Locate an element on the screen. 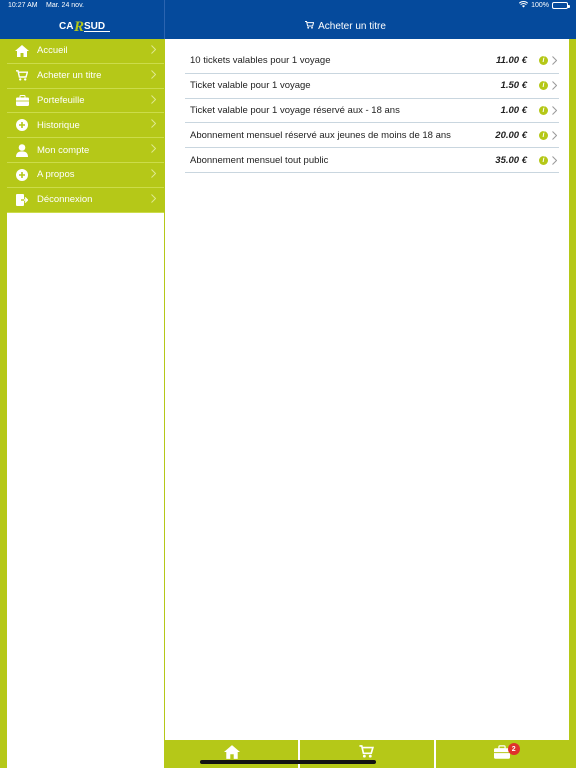 The height and width of the screenshot is (768, 576). page-title-text: Acheter un titre is located at coordinates (352, 26).